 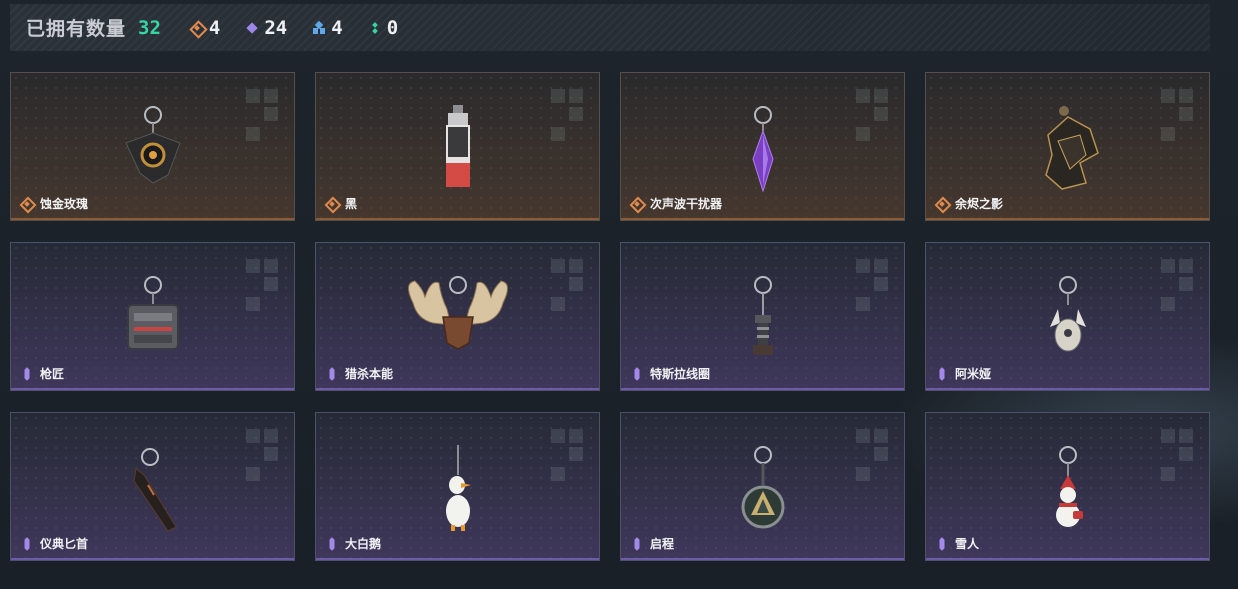 I want to click on charm-card-amiya: 阿米娅, so click(x=1067, y=316).